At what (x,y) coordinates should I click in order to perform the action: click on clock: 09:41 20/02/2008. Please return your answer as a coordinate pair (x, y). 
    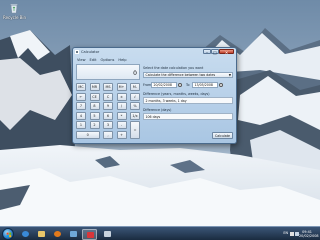
    Looking at the image, I should click on (309, 234).